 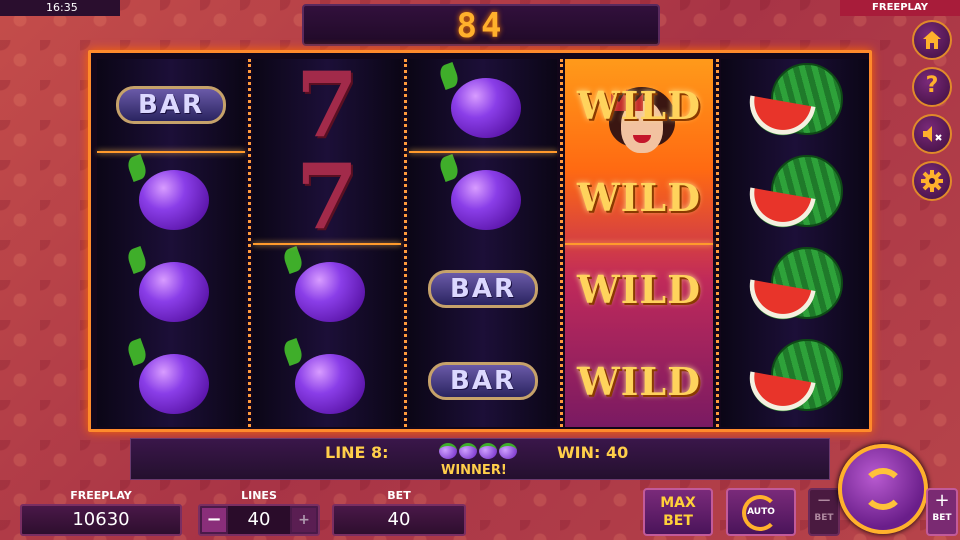 I want to click on autoplay-button: AUTO, so click(x=761, y=512).